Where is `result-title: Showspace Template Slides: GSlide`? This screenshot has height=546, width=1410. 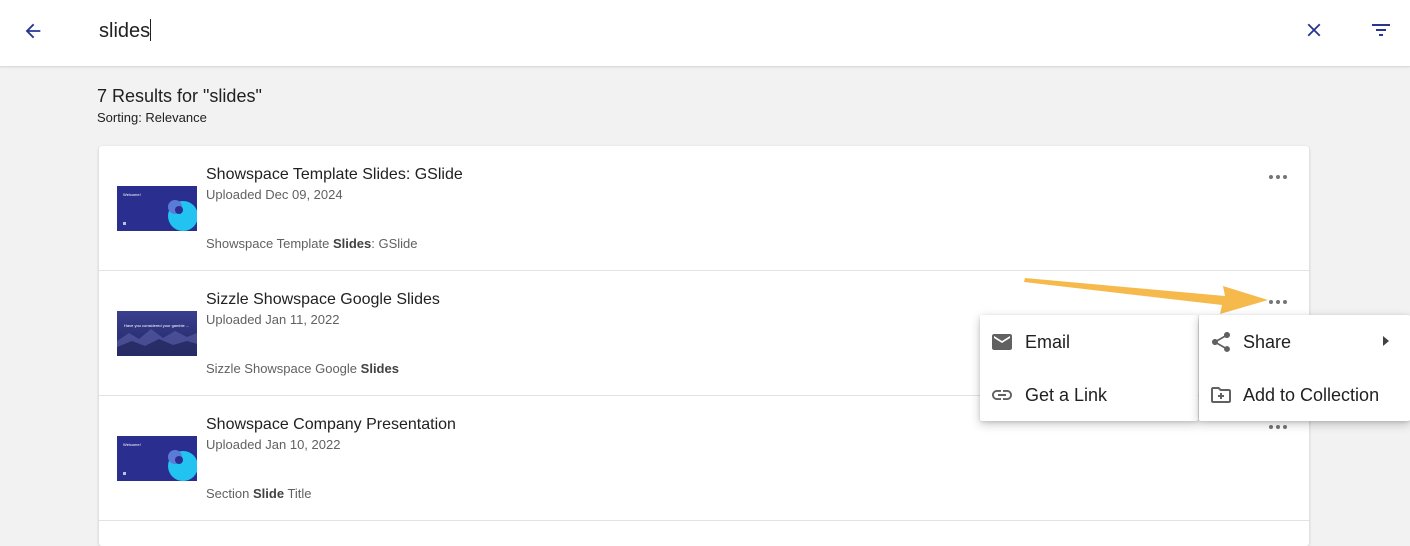 result-title: Showspace Template Slides: GSlide is located at coordinates (334, 175).